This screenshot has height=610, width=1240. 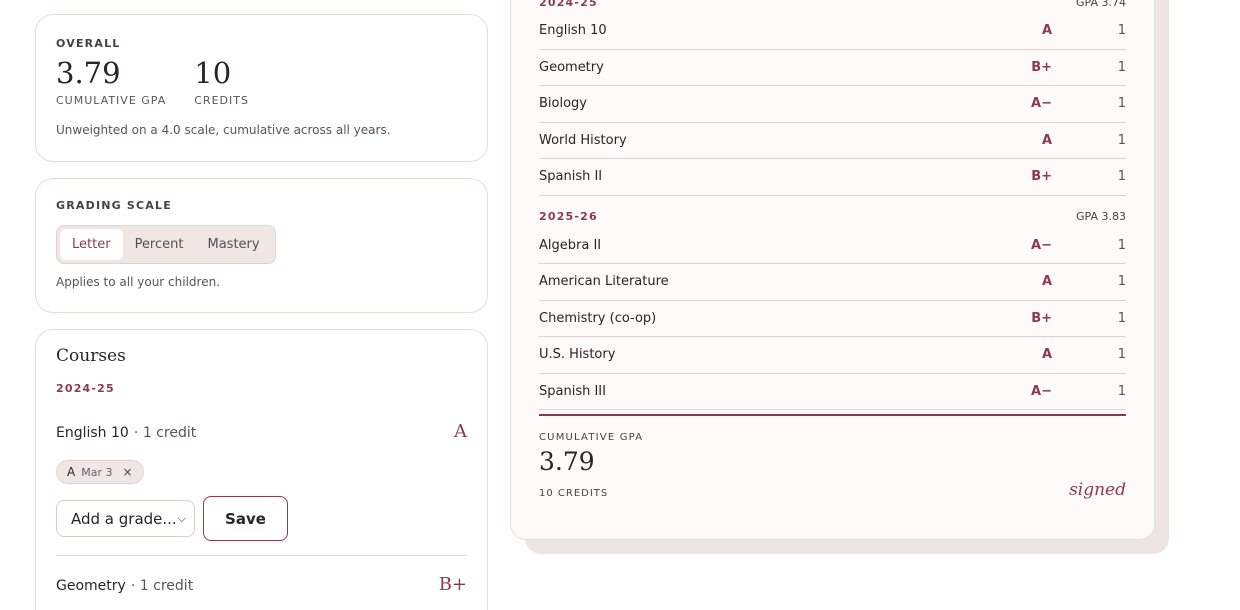 What do you see at coordinates (261, 80) in the screenshot?
I see `overall-stats: 3.79 CUMULATIVE GPA 10 CREDITS` at bounding box center [261, 80].